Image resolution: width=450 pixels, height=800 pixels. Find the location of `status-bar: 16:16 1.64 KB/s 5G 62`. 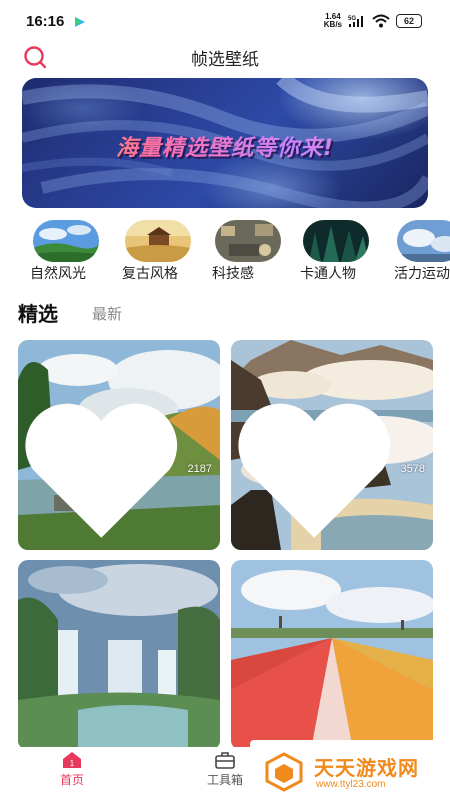

status-bar: 16:16 1.64 KB/s 5G 62 is located at coordinates (225, 20).